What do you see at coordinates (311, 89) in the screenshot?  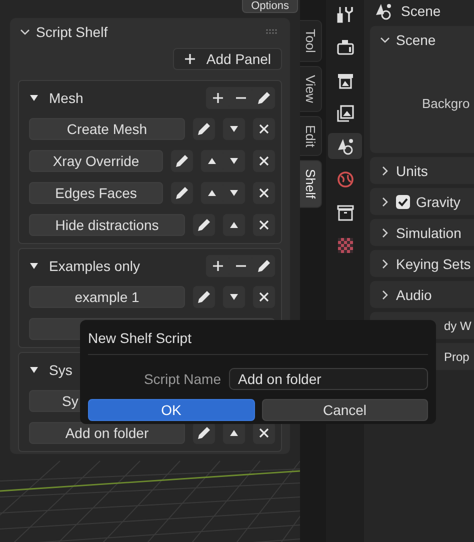 I see `sidebar-tab: View` at bounding box center [311, 89].